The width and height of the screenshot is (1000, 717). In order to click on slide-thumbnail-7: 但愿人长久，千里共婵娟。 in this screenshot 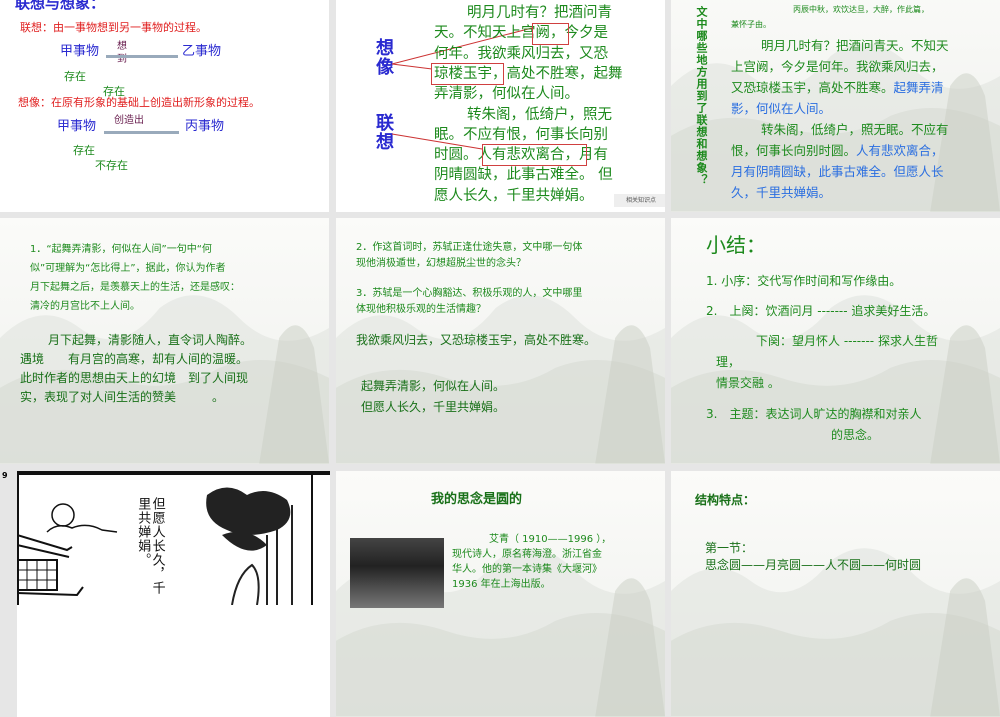, I will do `click(173, 594)`.